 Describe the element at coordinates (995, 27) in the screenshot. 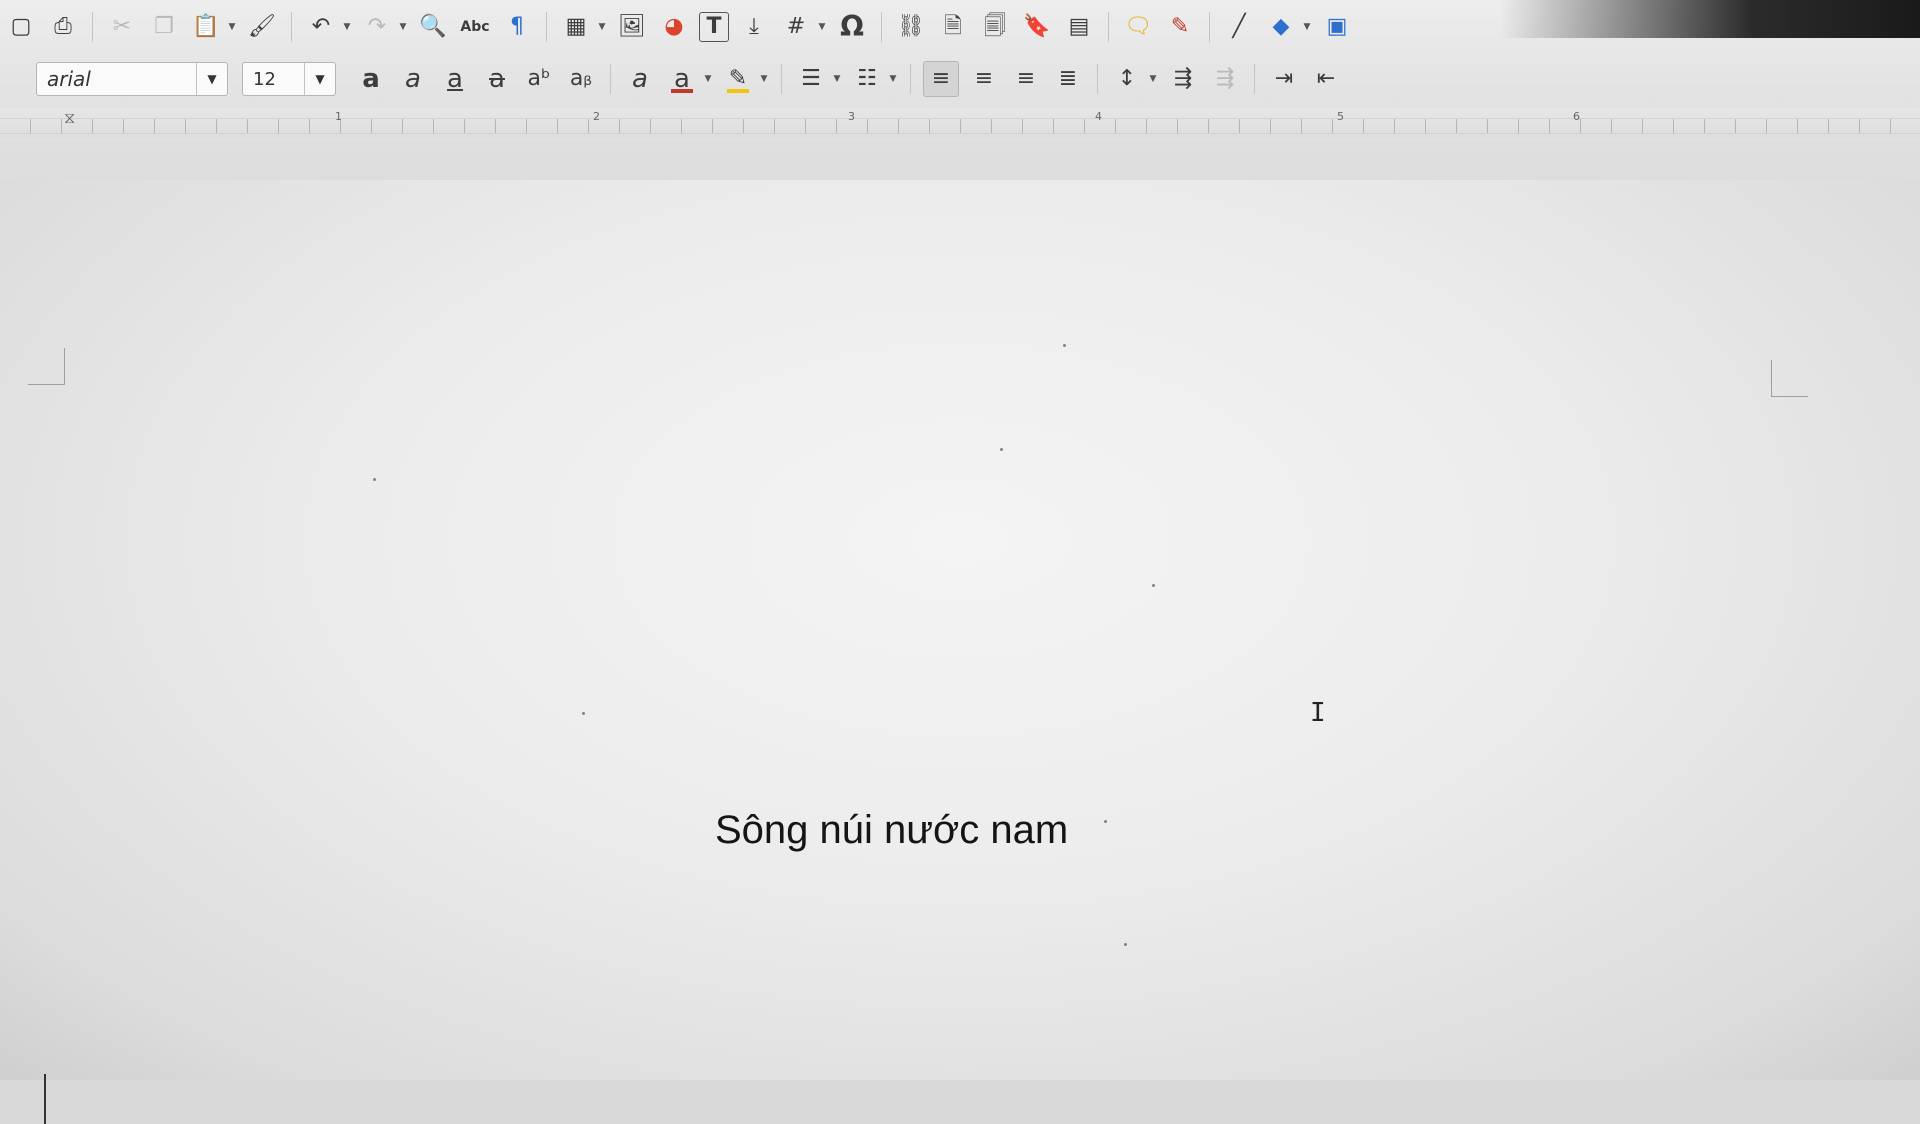

I see `endnote-icon: 🗐` at that location.